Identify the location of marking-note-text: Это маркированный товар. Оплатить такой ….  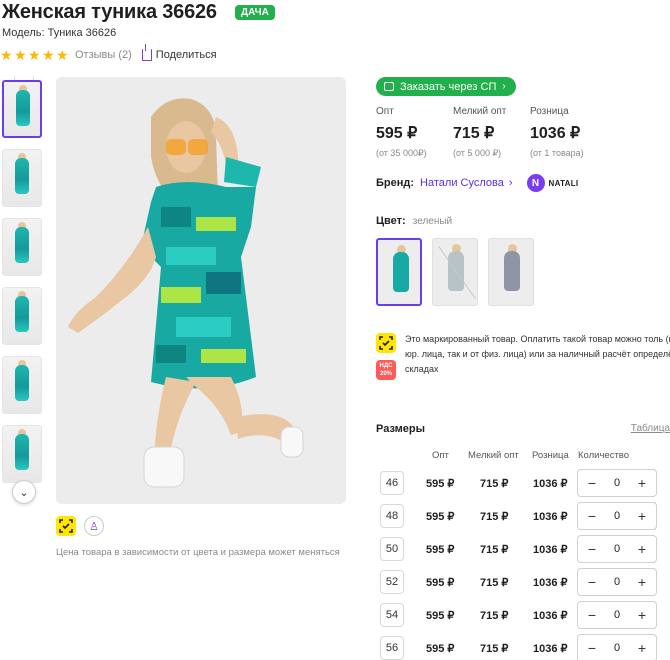
(537, 354).